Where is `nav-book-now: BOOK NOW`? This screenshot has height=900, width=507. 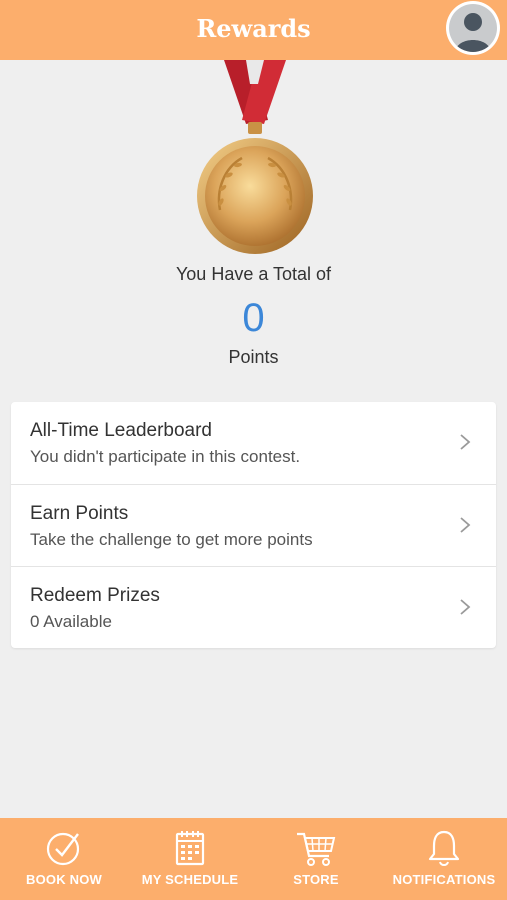
nav-book-now: BOOK NOW is located at coordinates (64, 859).